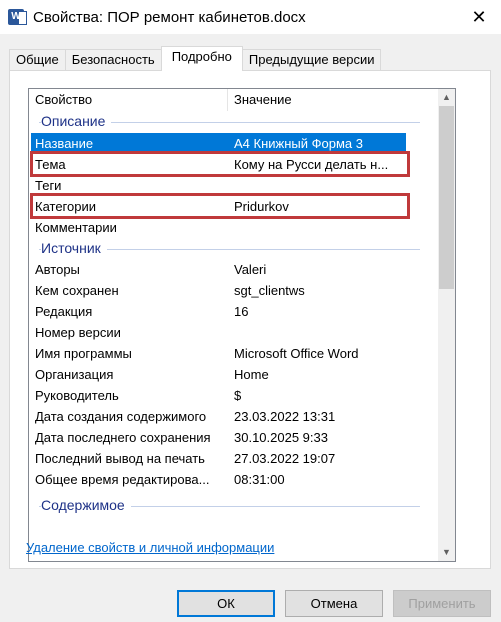 Image resolution: width=501 pixels, height=622 pixels. Describe the element at coordinates (334, 603) in the screenshot. I see `cancel-button: Отмена` at that location.